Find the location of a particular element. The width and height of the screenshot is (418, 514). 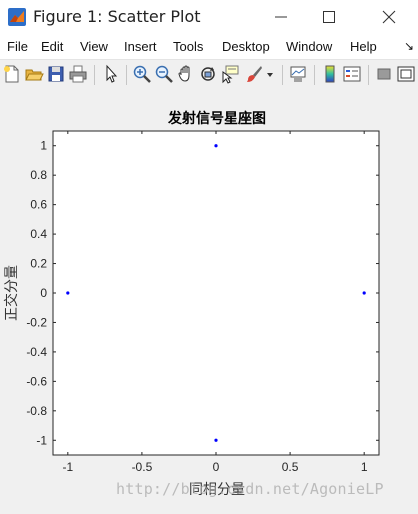

hide-plot-tools-icon is located at coordinates (384, 74).